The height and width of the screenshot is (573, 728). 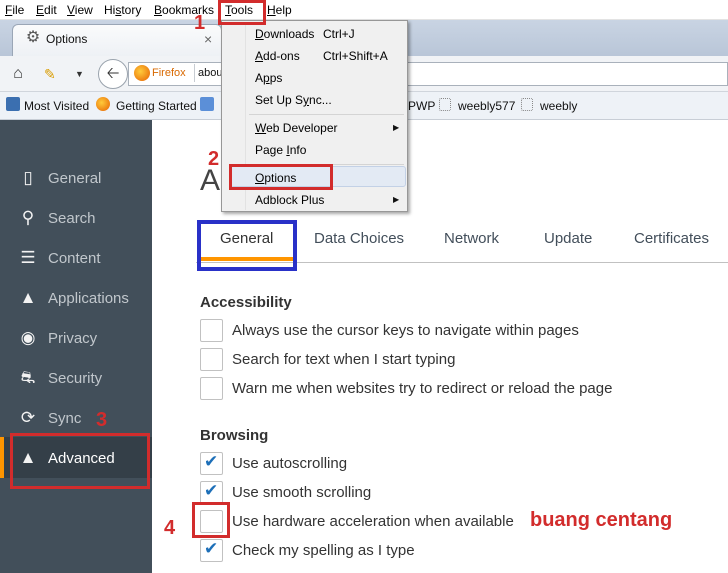 I want to click on content-icon: ☰, so click(x=28, y=257).